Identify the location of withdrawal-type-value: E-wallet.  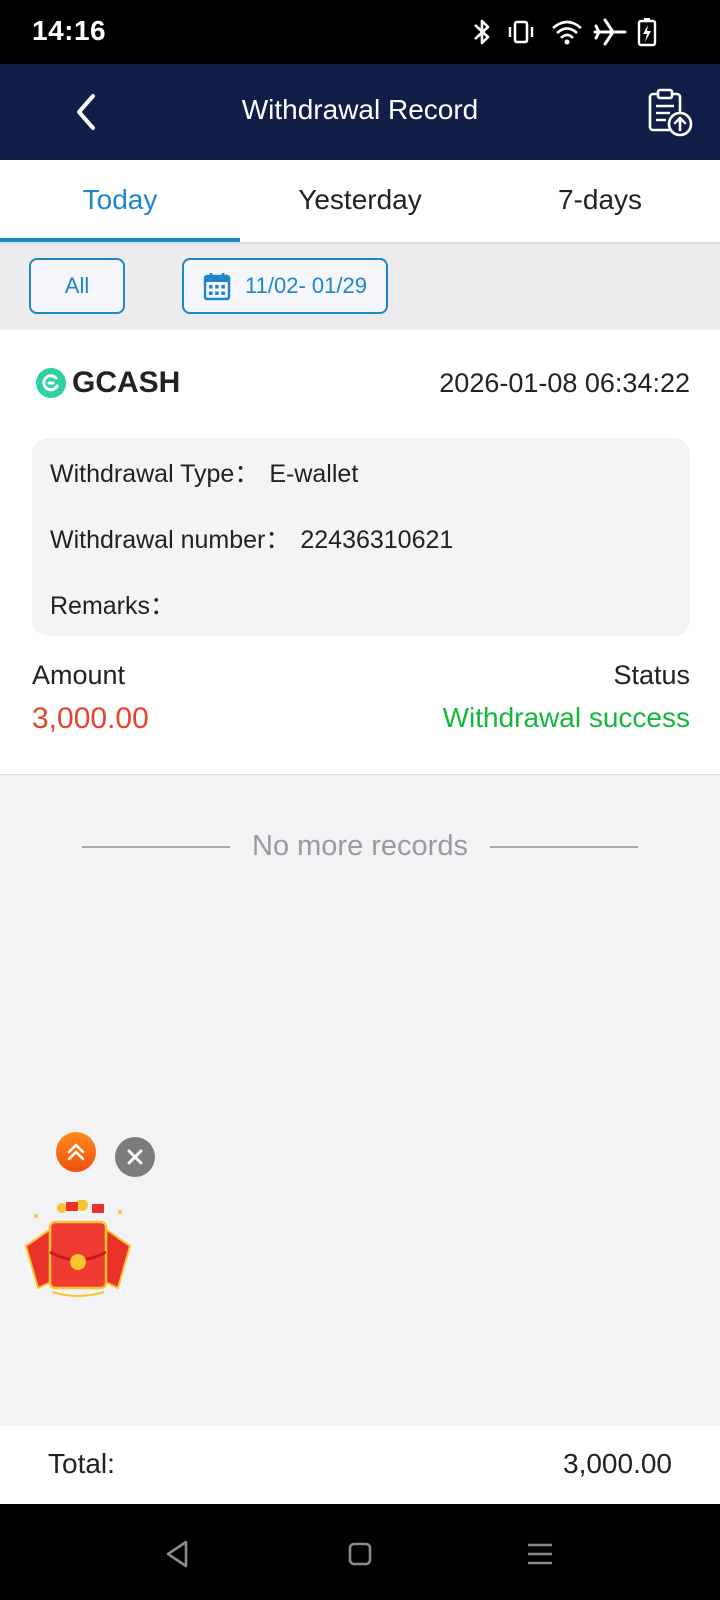
(314, 474).